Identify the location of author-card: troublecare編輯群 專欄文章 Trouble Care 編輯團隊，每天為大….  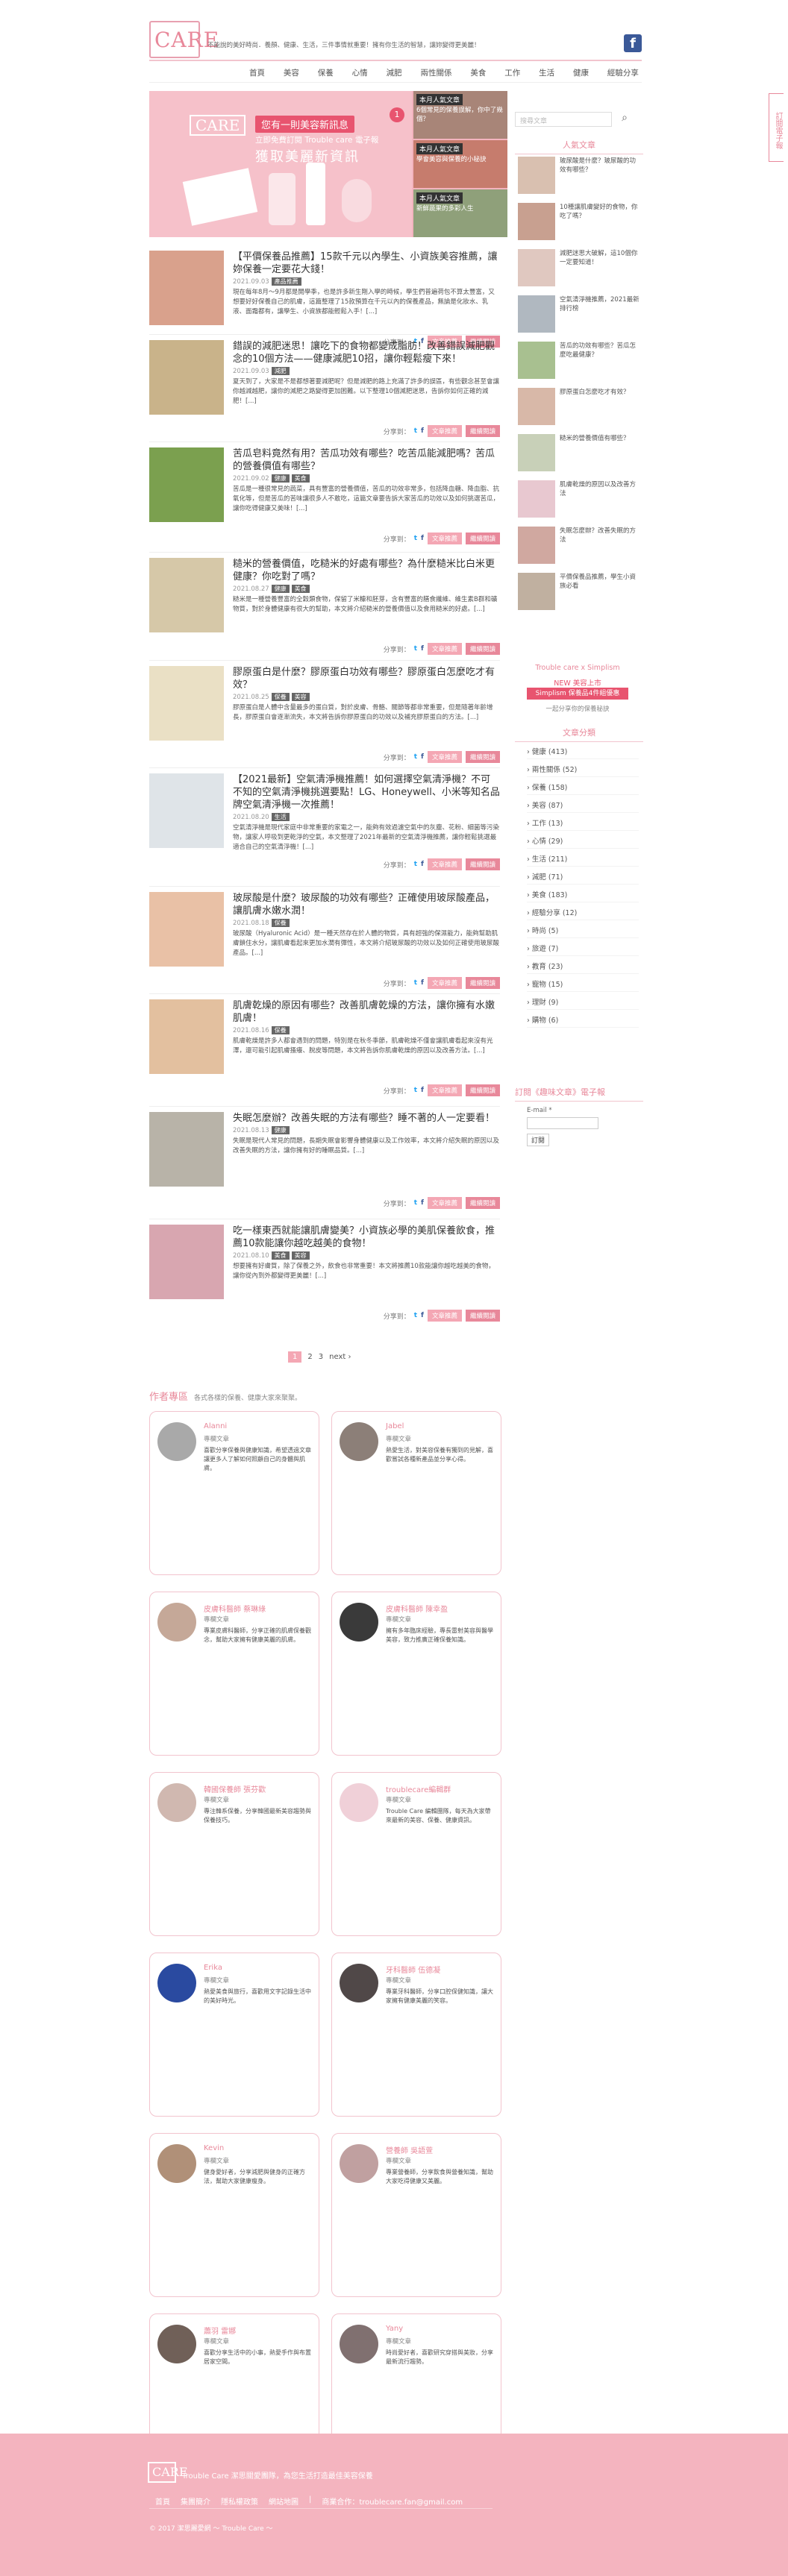
(416, 1854).